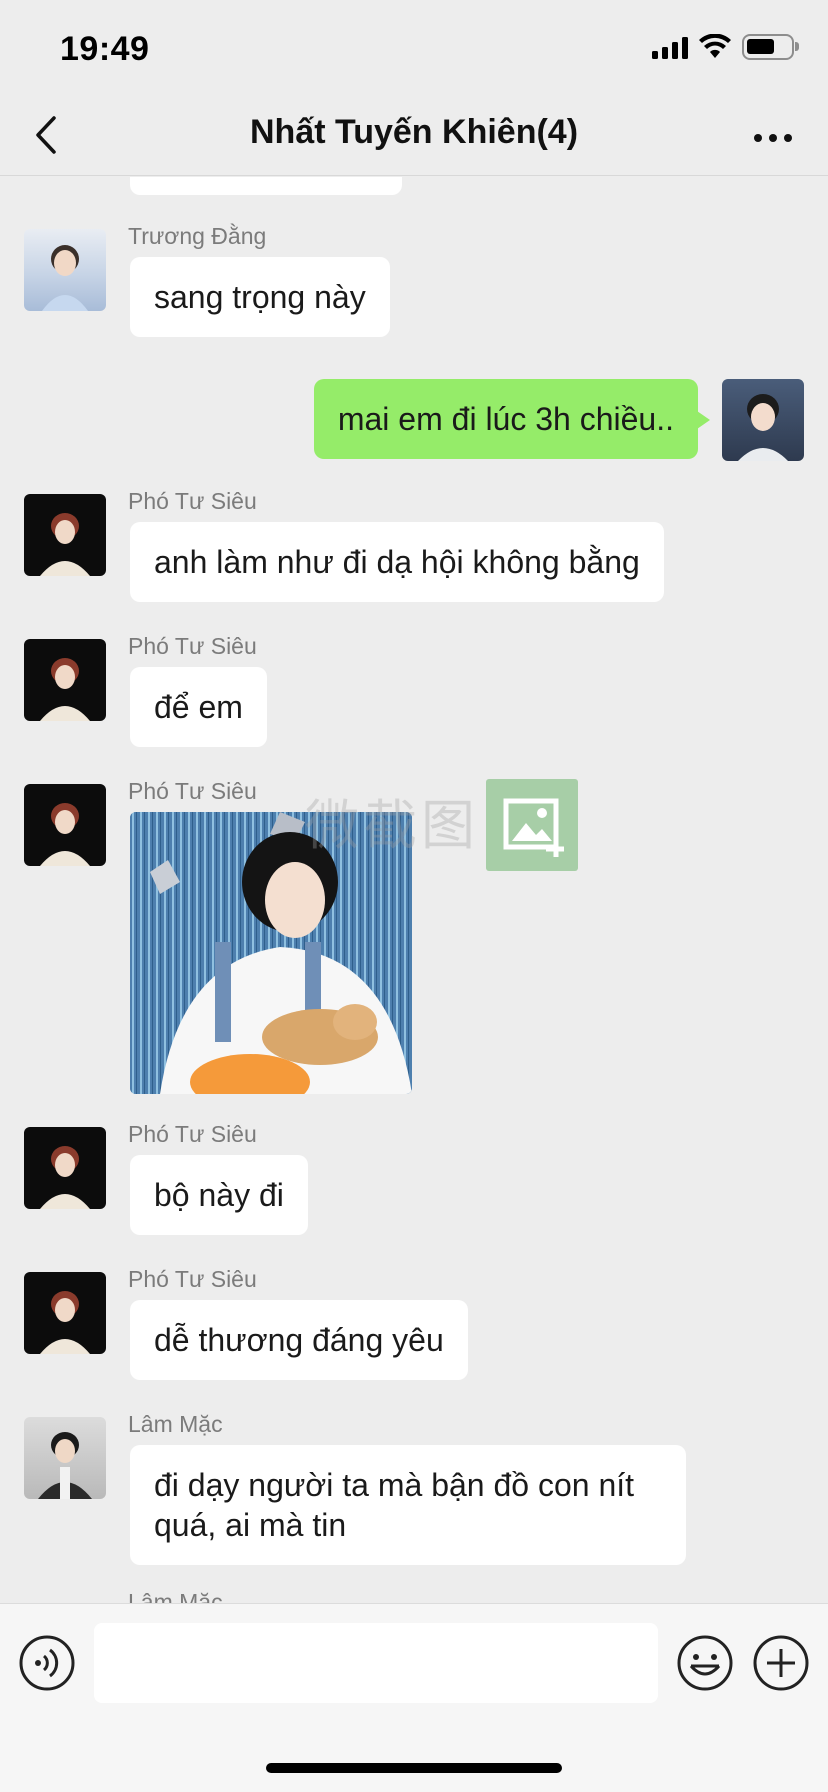  I want to click on status-icons, so click(725, 47).